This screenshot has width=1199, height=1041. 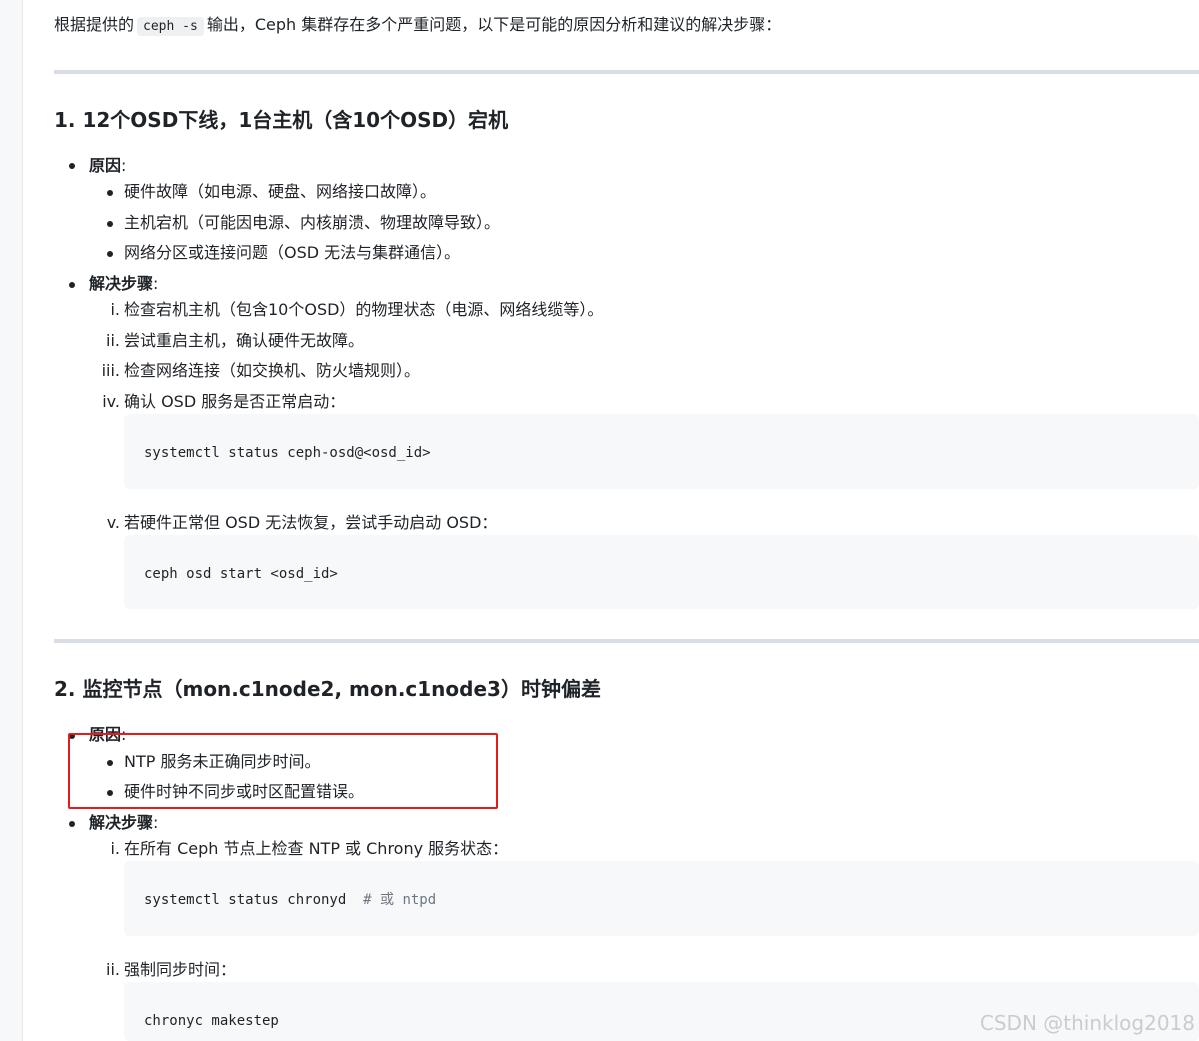 I want to click on section1-step: 尝试重启主机，确认硬件无故障。, so click(x=244, y=340).